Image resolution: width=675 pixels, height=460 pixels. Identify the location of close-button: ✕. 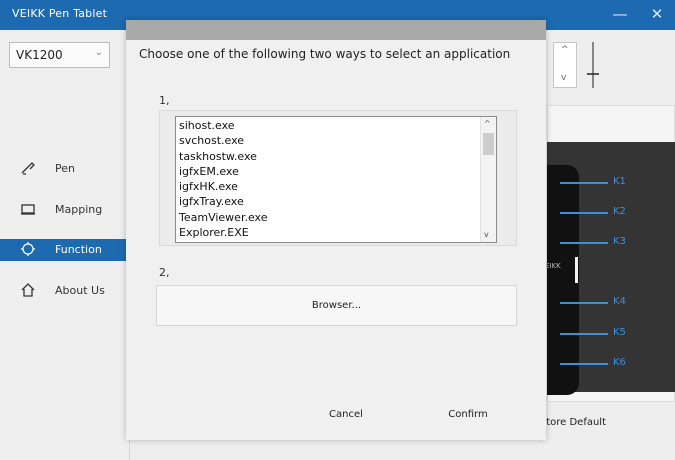
(657, 14).